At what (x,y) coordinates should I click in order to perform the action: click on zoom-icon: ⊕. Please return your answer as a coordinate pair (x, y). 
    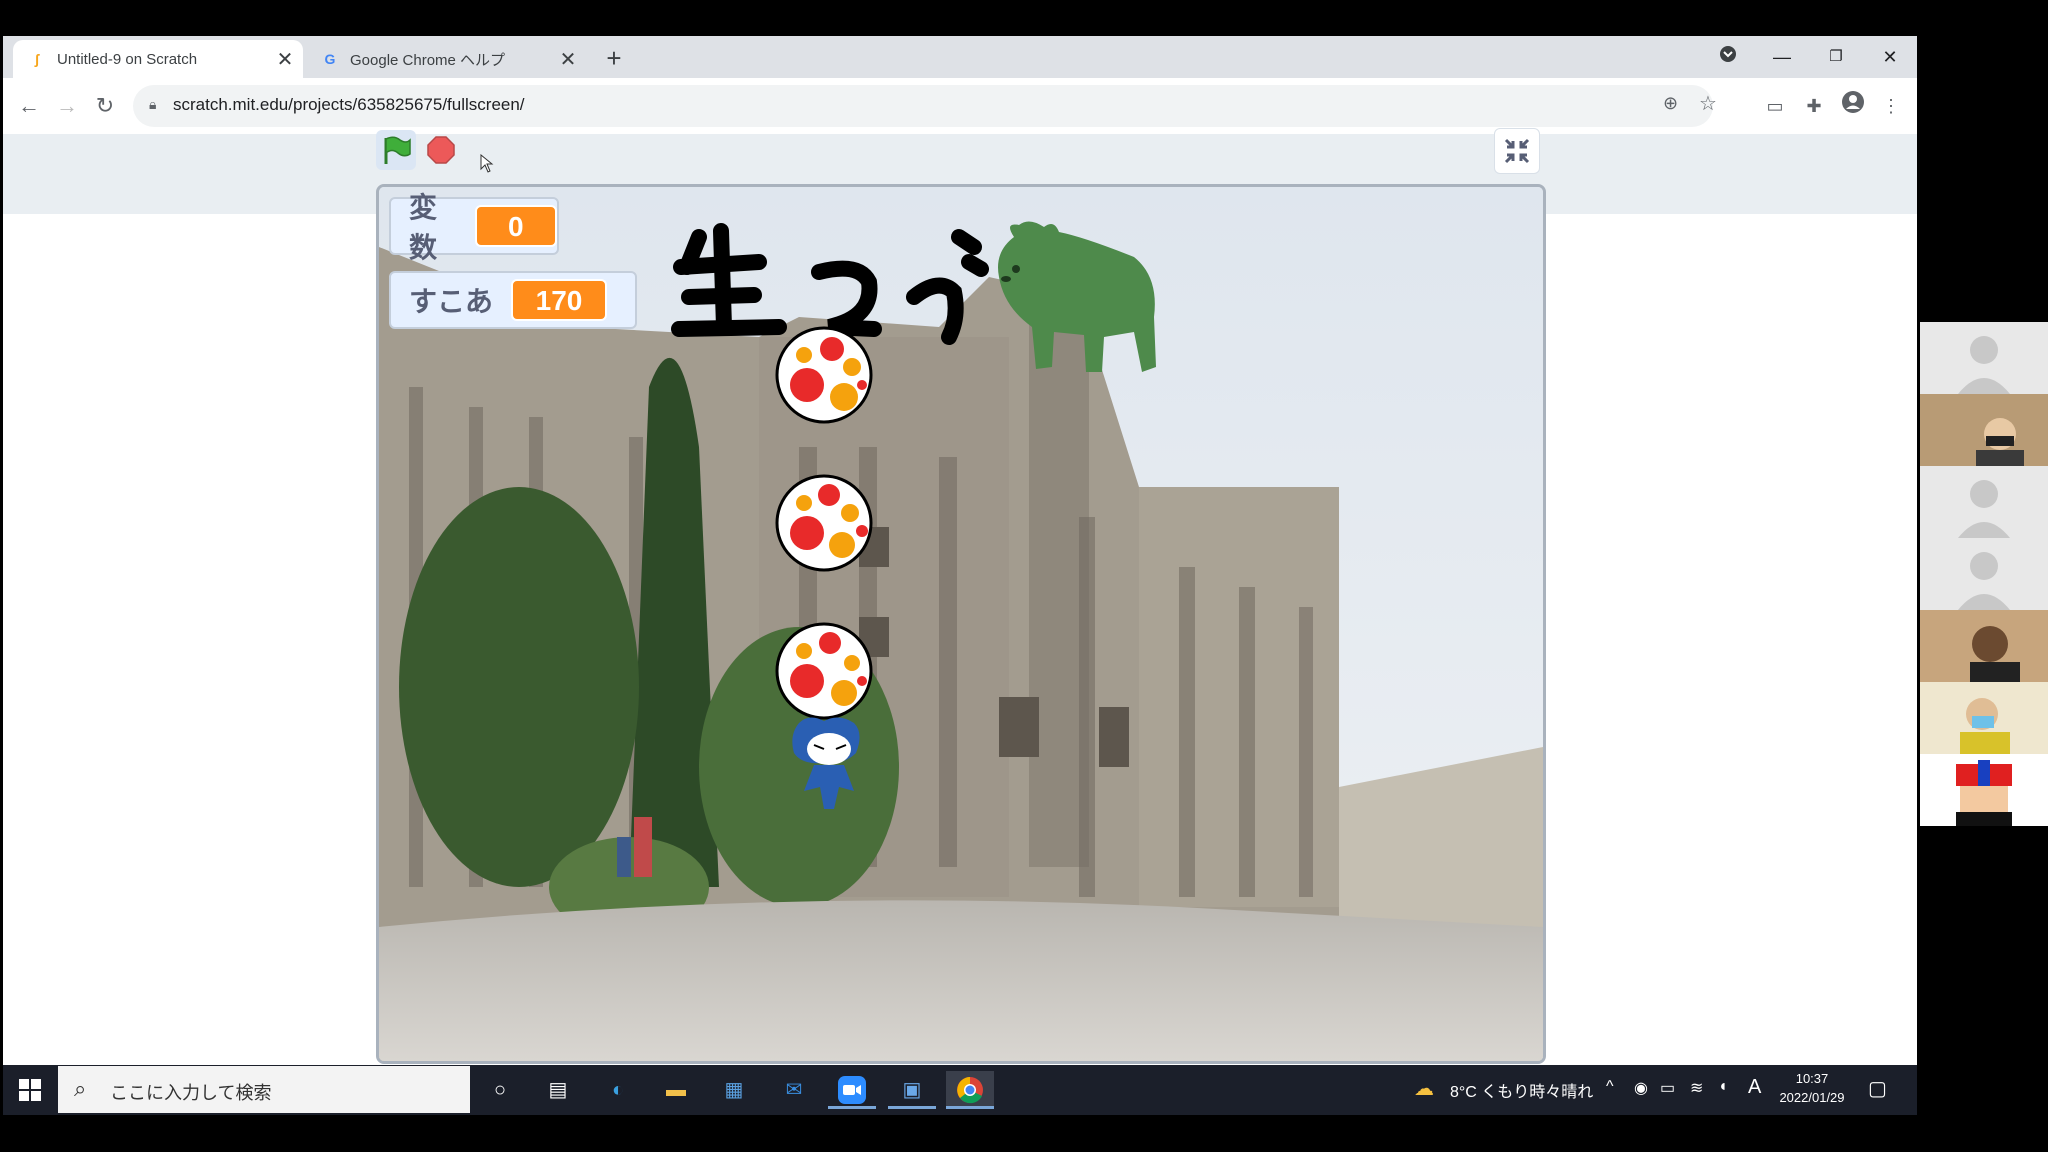
    Looking at the image, I should click on (1670, 103).